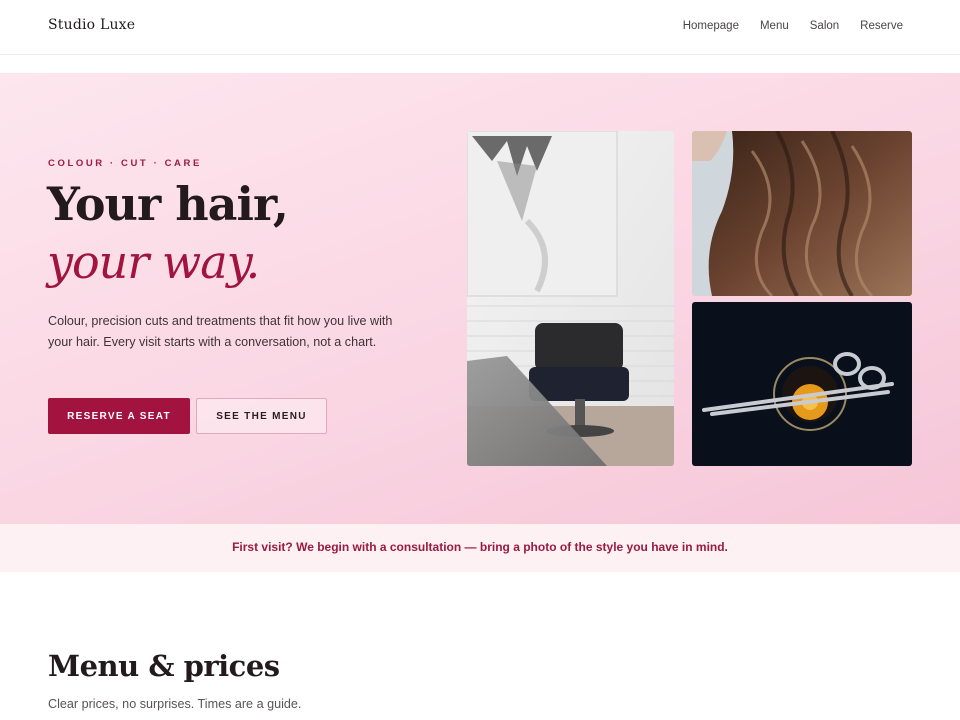  Describe the element at coordinates (153, 262) in the screenshot. I see `hero-headline-line2: your way.` at that location.